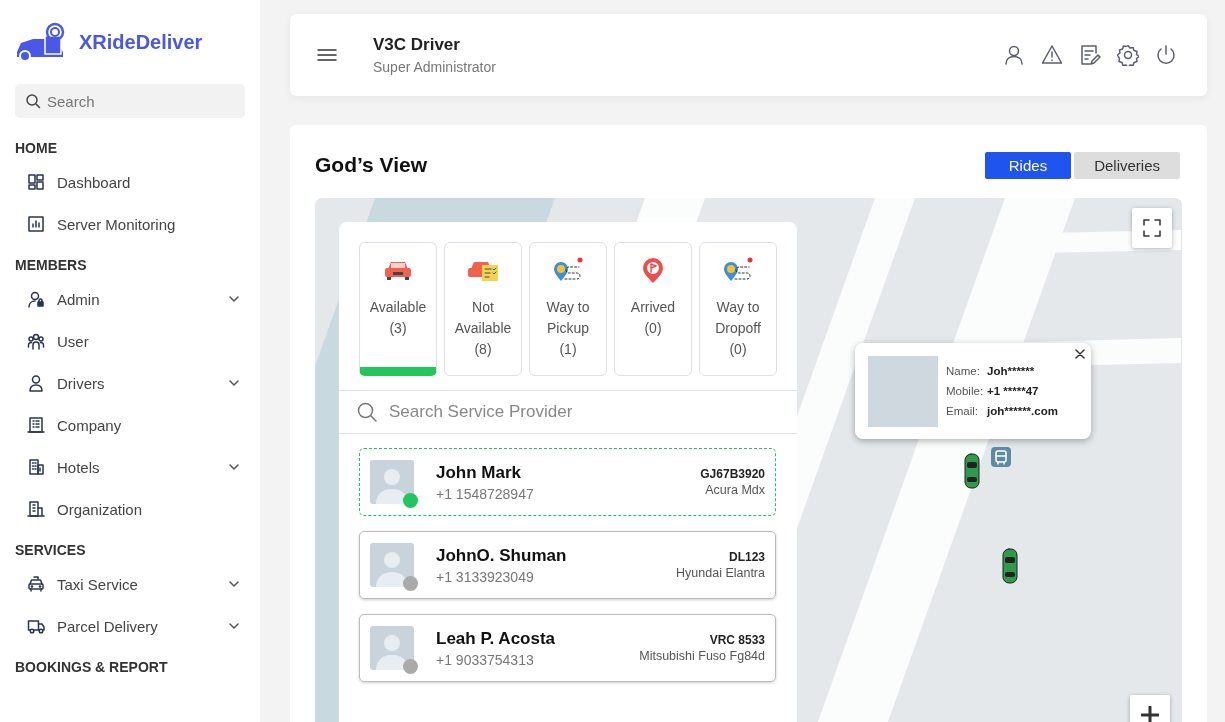 Image resolution: width=1225 pixels, height=722 pixels. Describe the element at coordinates (36, 182) in the screenshot. I see `dashboard-icon` at that location.